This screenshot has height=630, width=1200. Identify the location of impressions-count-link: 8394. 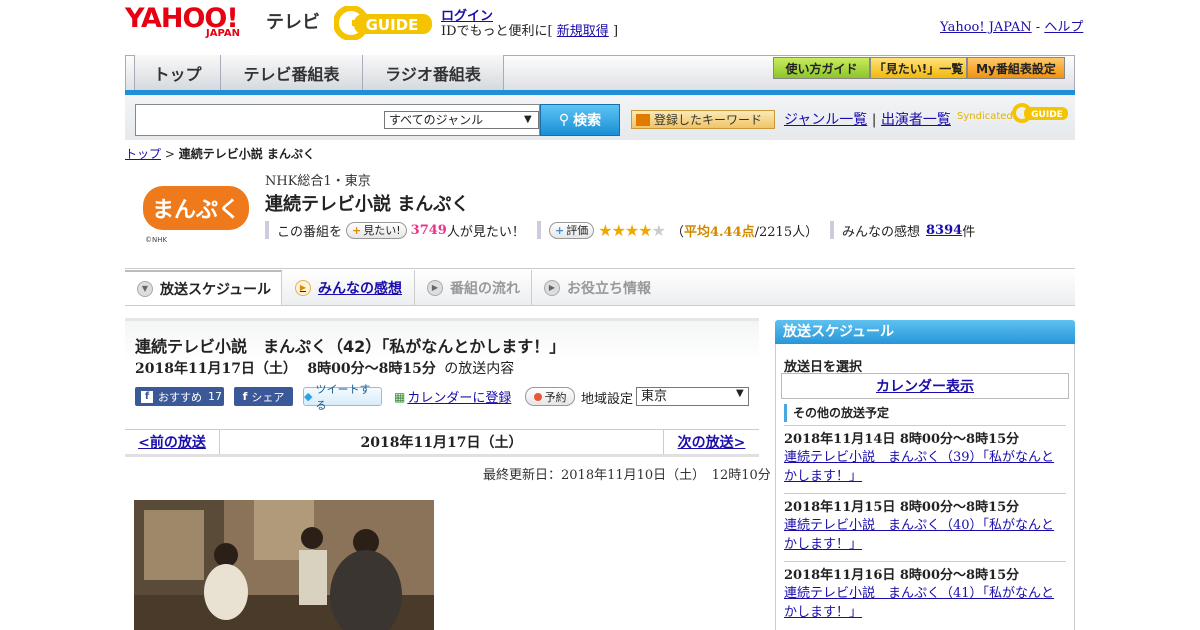
(944, 230).